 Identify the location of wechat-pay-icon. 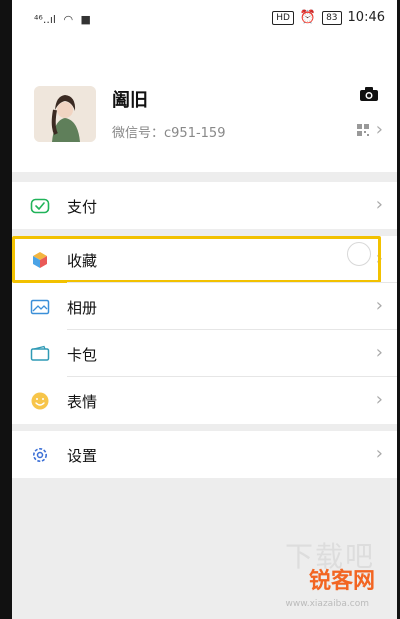
(40, 206).